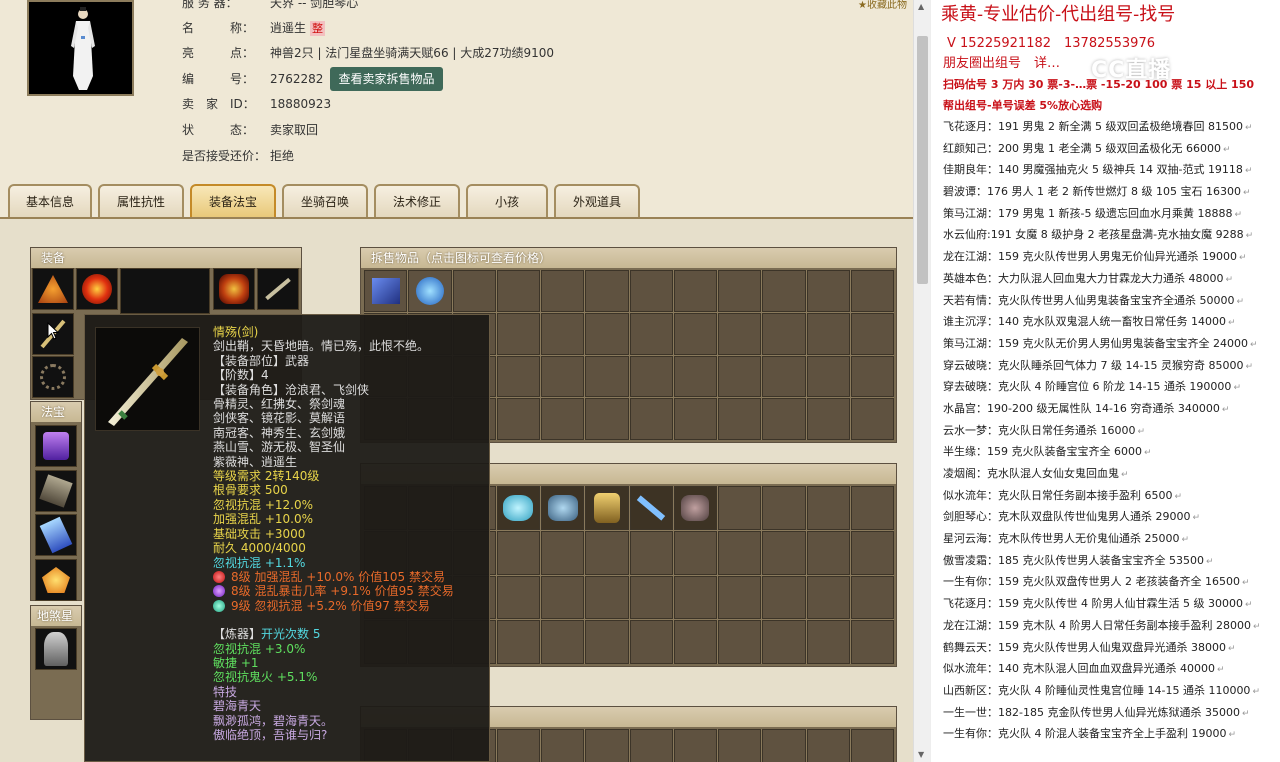  What do you see at coordinates (1039, 430) in the screenshot?
I see `list-item-text: 云水一梦：克火队日常任务通杀 16000` at bounding box center [1039, 430].